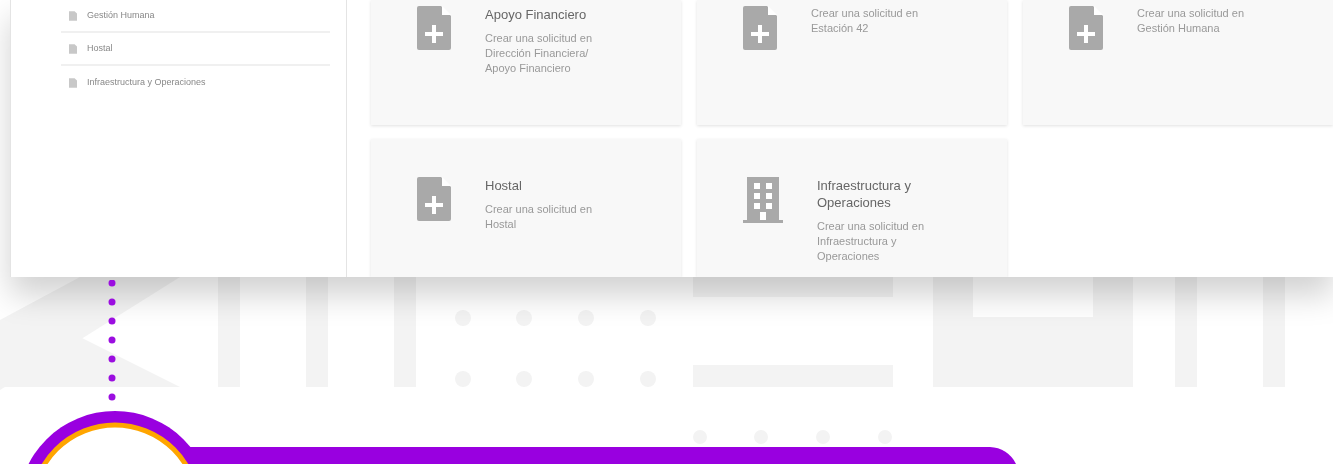 Image resolution: width=1333 pixels, height=464 pixels. Describe the element at coordinates (121, 15) in the screenshot. I see `sidebar-item: Gestión Humana` at that location.